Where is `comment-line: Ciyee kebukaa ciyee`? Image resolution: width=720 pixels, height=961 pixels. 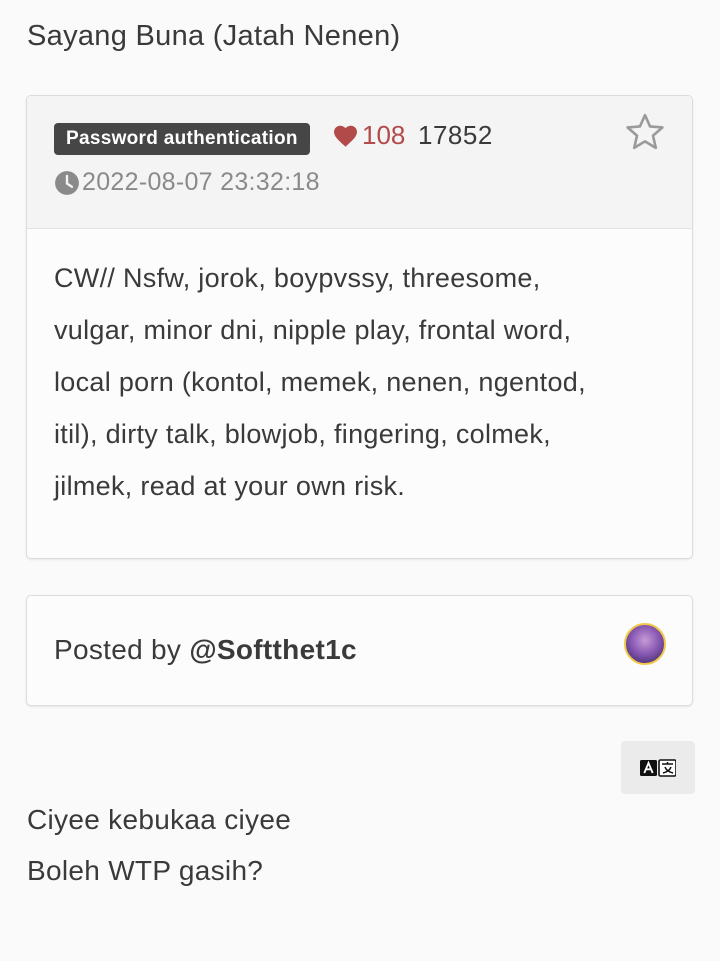 comment-line: Ciyee kebukaa ciyee is located at coordinates (159, 819).